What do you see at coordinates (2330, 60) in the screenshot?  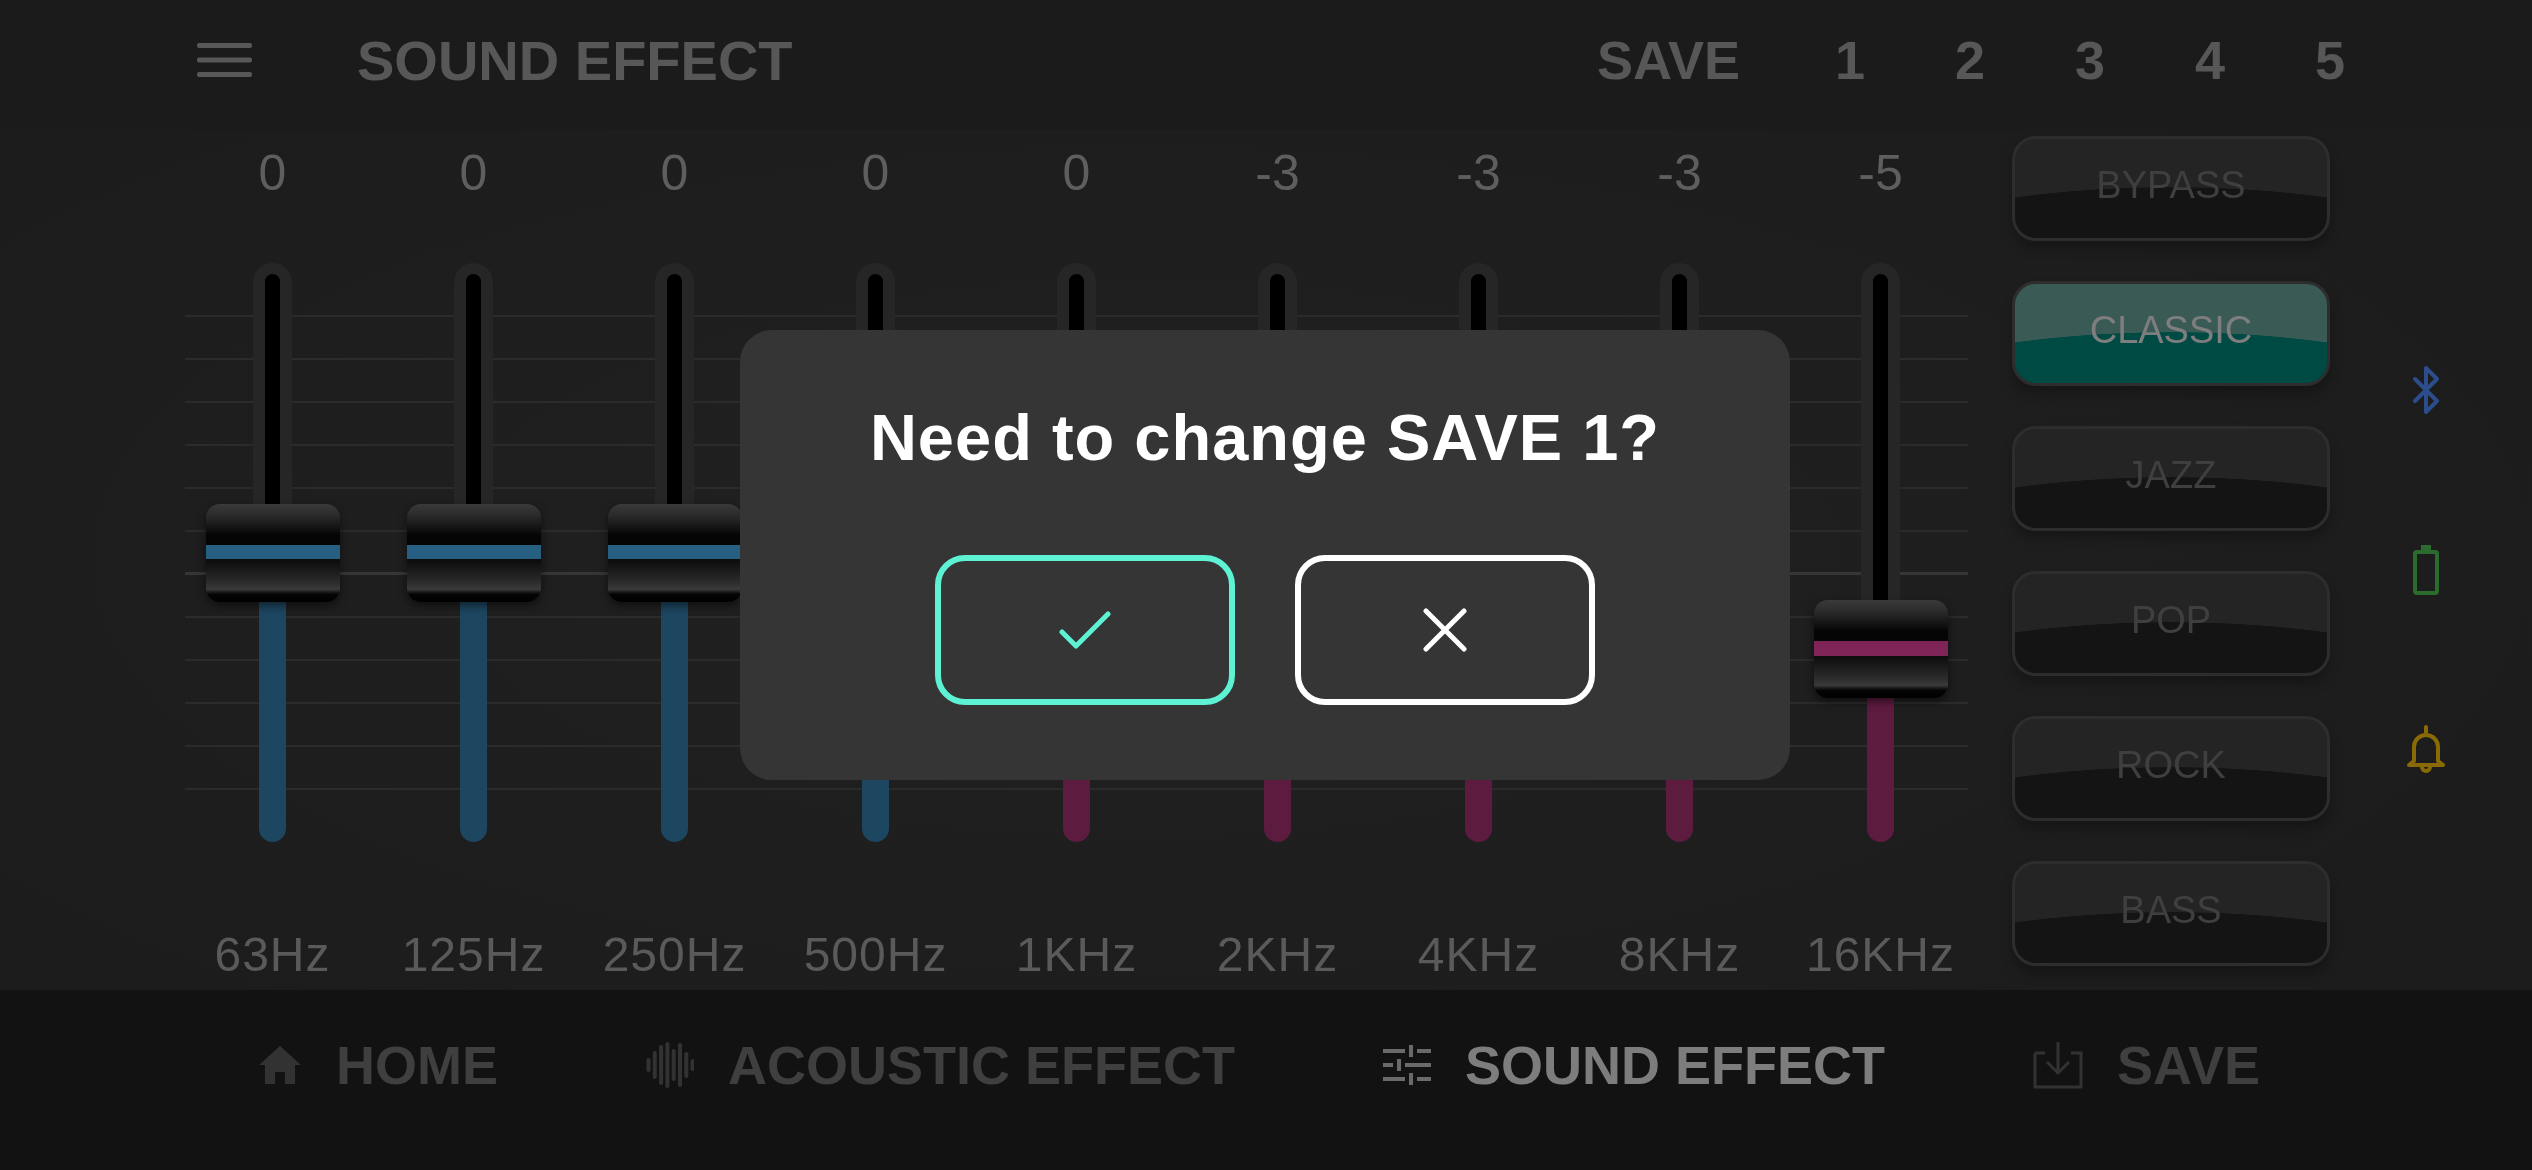 I see `save-slot-tab: 5` at bounding box center [2330, 60].